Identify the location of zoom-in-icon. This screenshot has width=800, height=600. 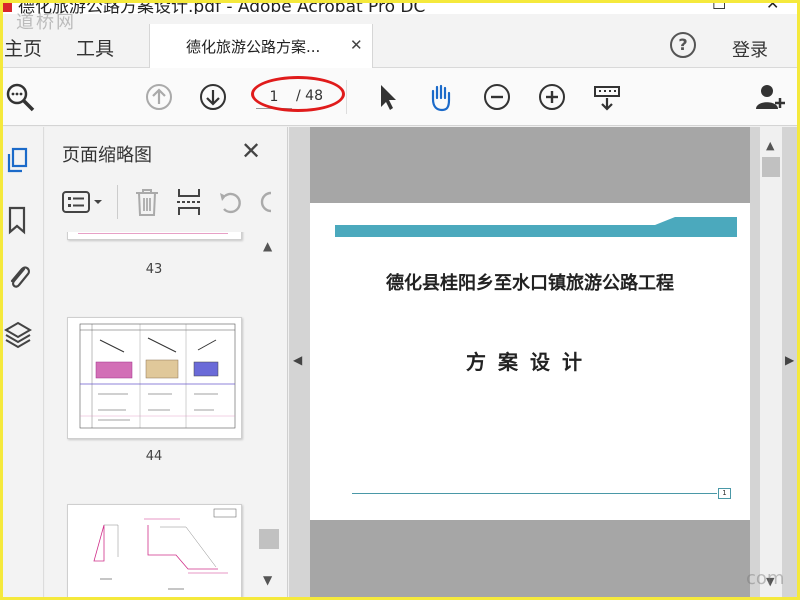
(552, 97).